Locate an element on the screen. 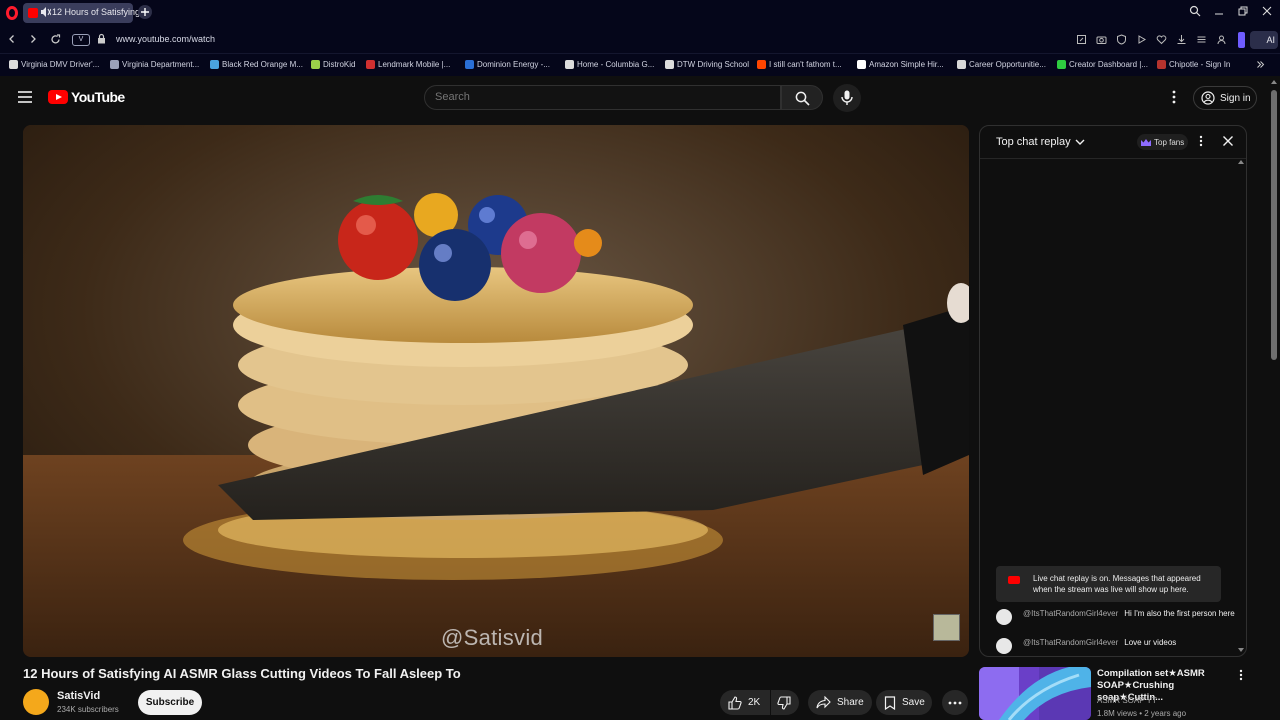 Image resolution: width=1280 pixels, height=720 pixels. more-actions-button is located at coordinates (955, 702).